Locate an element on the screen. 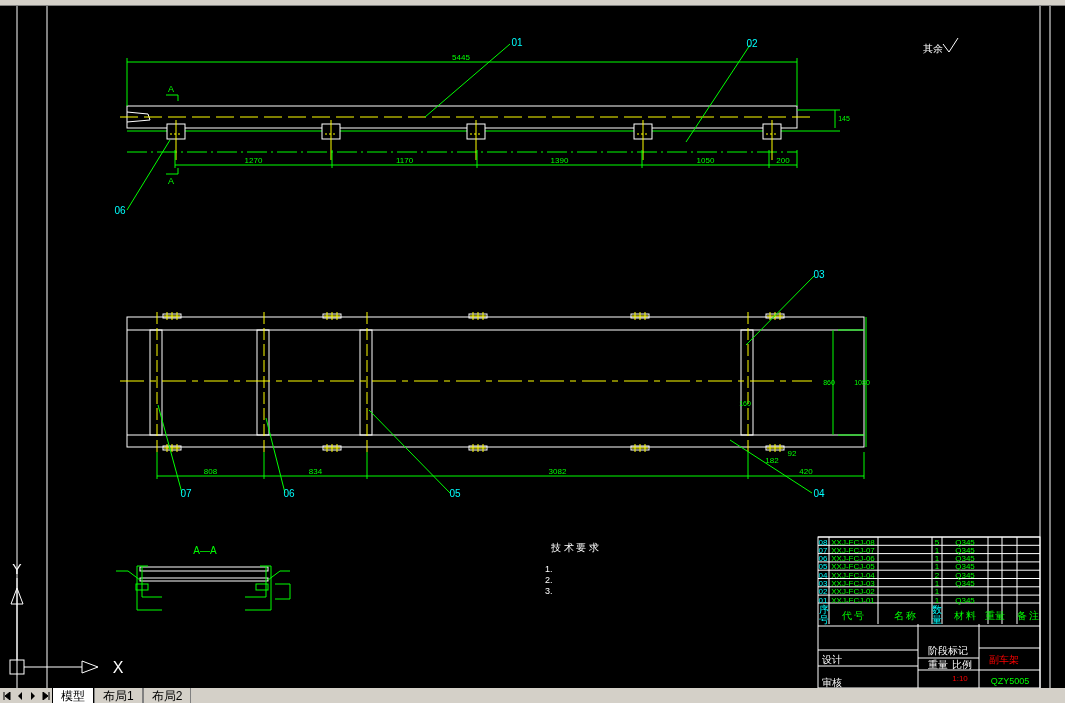  table-header: 序号 is located at coordinates (824, 614).